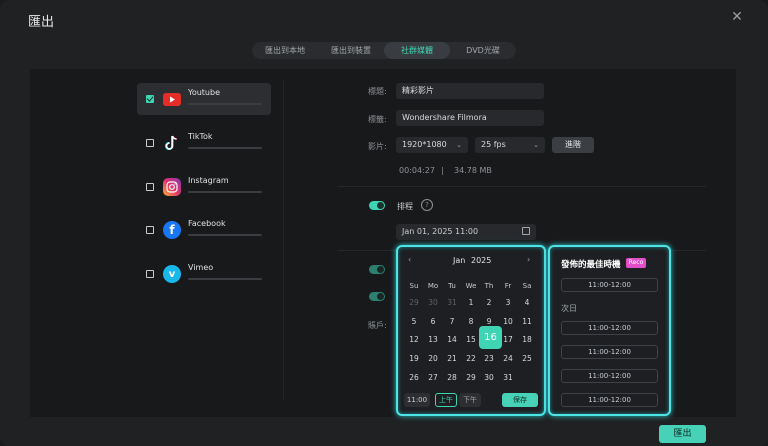  Describe the element at coordinates (414, 358) in the screenshot. I see `calendar-day: 19` at that location.